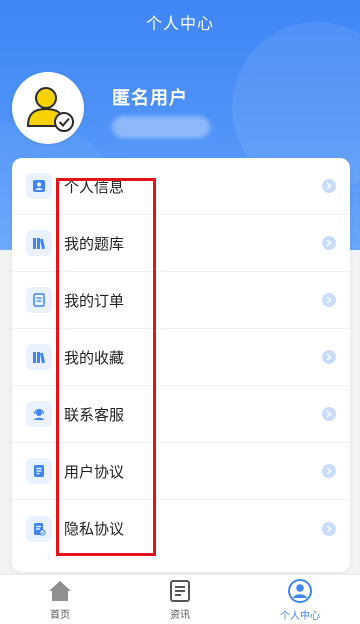 The height and width of the screenshot is (624, 360). I want to click on tab-news: 资讯, so click(180, 599).